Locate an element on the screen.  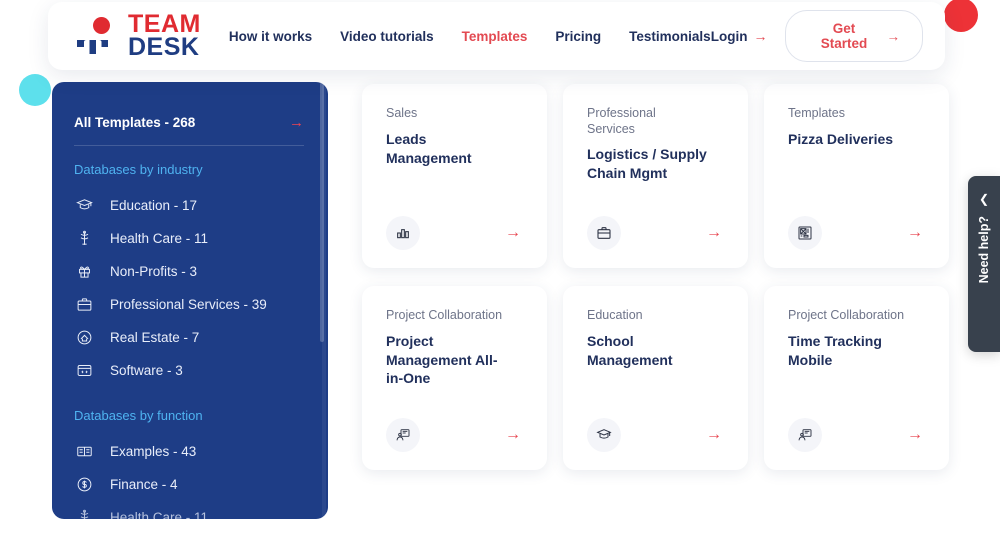
card-category: Professional Services is located at coordinates (621, 121).